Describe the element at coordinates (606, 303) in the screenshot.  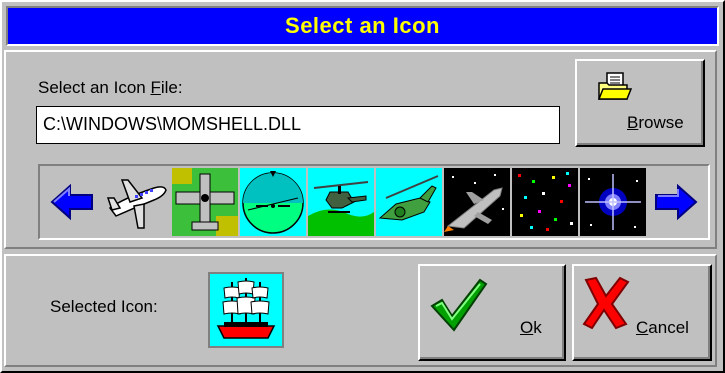
I see `cancel-x-icon` at that location.